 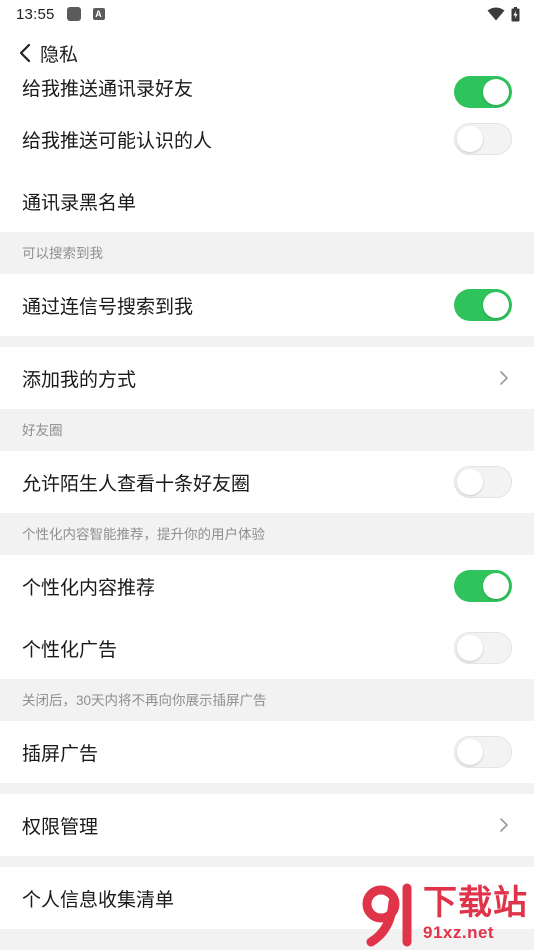 I want to click on section-header-searchable: 可以搜索到我, so click(x=267, y=253).